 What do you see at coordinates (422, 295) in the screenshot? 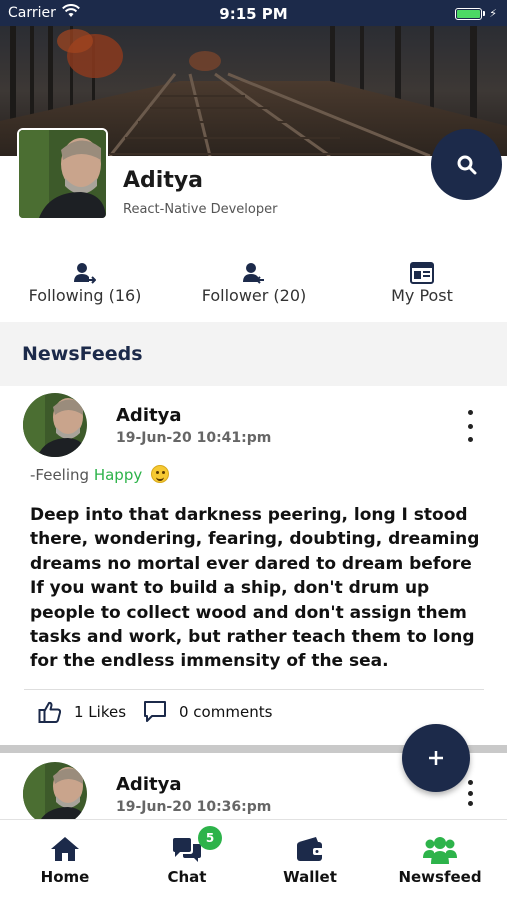
I see `my-post-label: My Post` at bounding box center [422, 295].